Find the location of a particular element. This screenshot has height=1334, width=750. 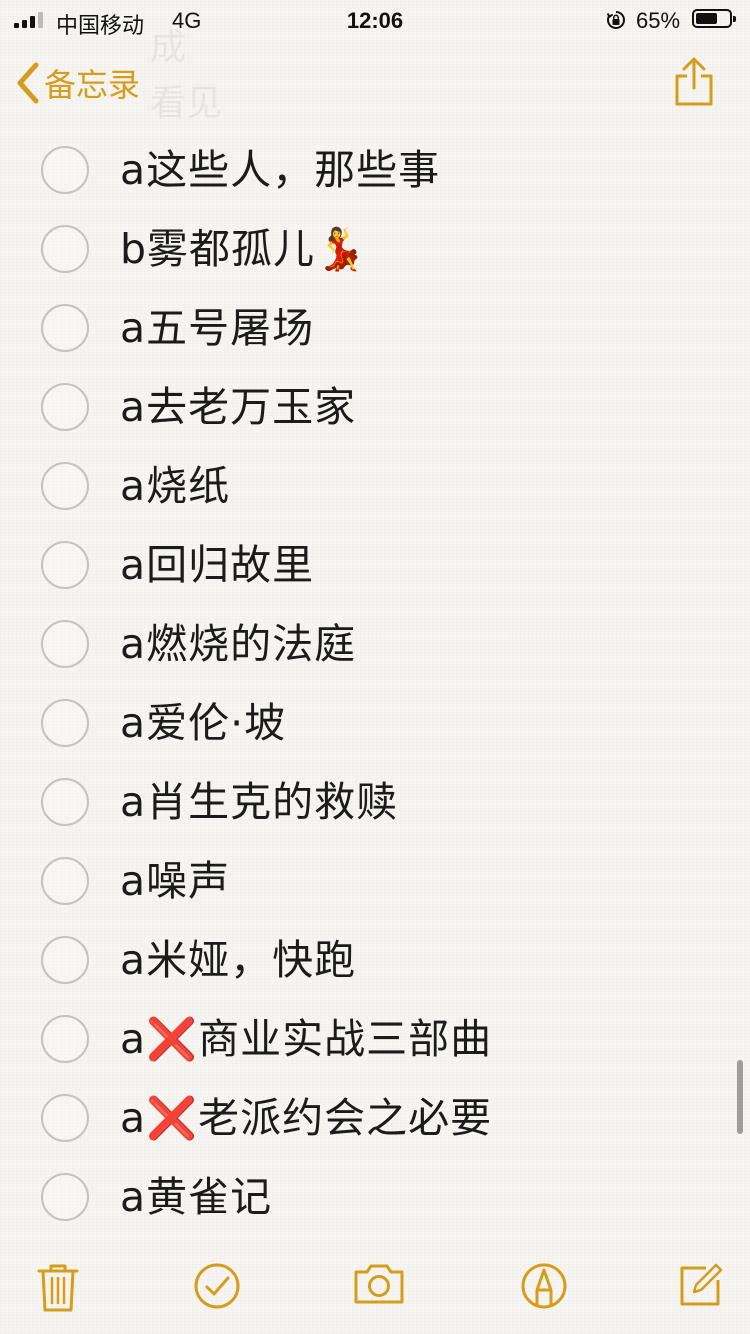

scrolled-ghost-text: 看见 is located at coordinates (186, 103).